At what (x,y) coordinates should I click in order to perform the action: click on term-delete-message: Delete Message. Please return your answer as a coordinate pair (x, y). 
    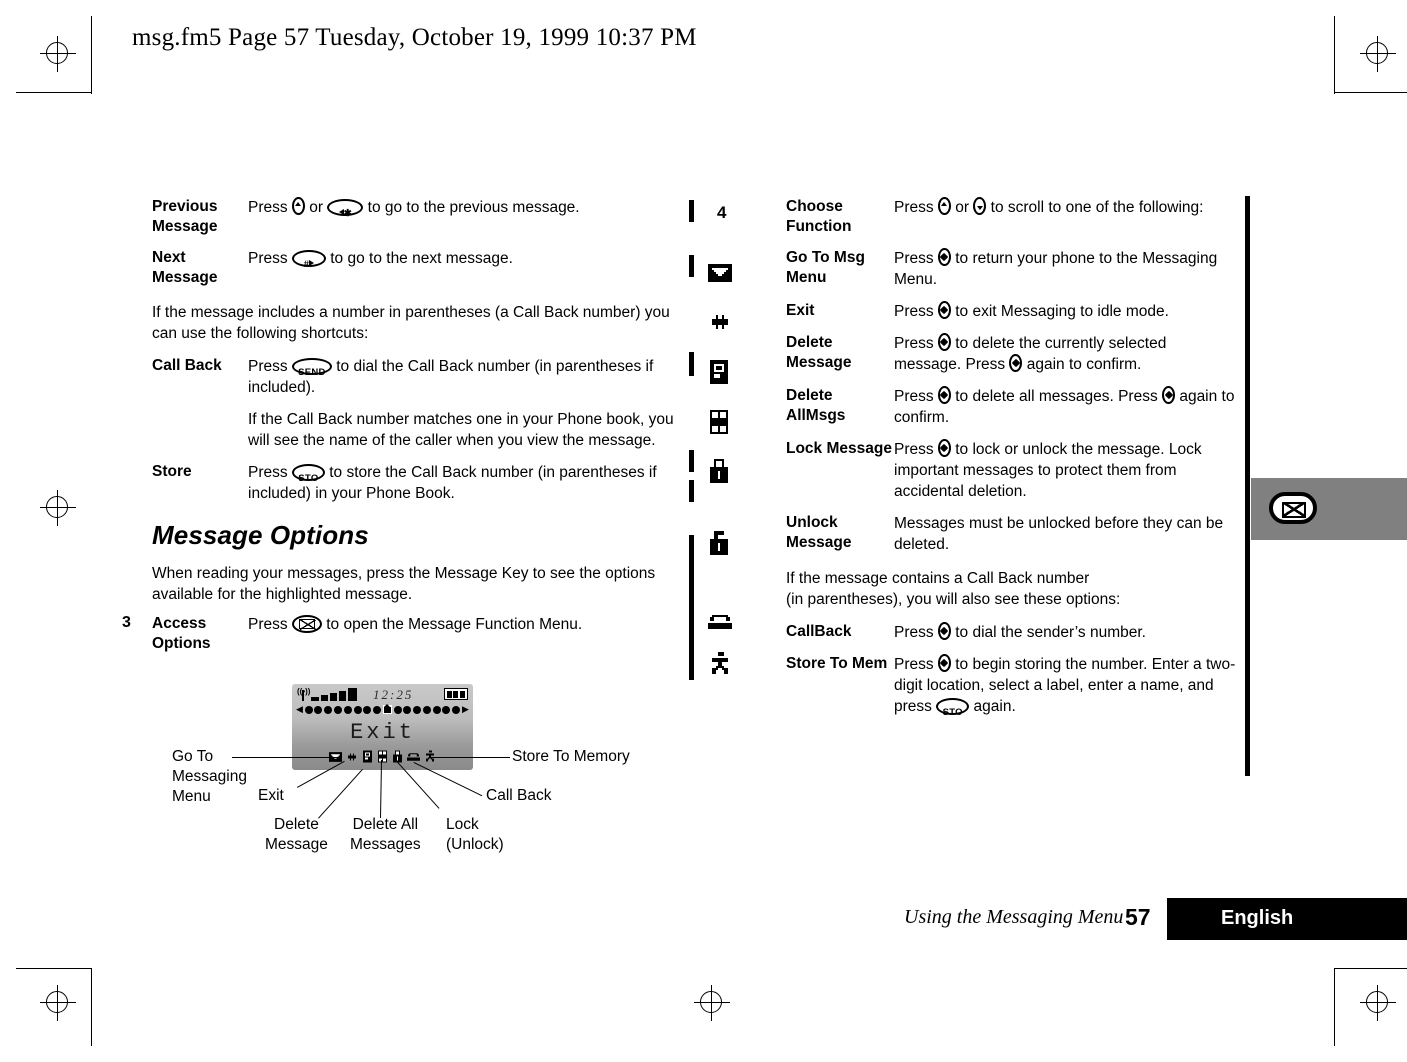
    Looking at the image, I should click on (819, 352).